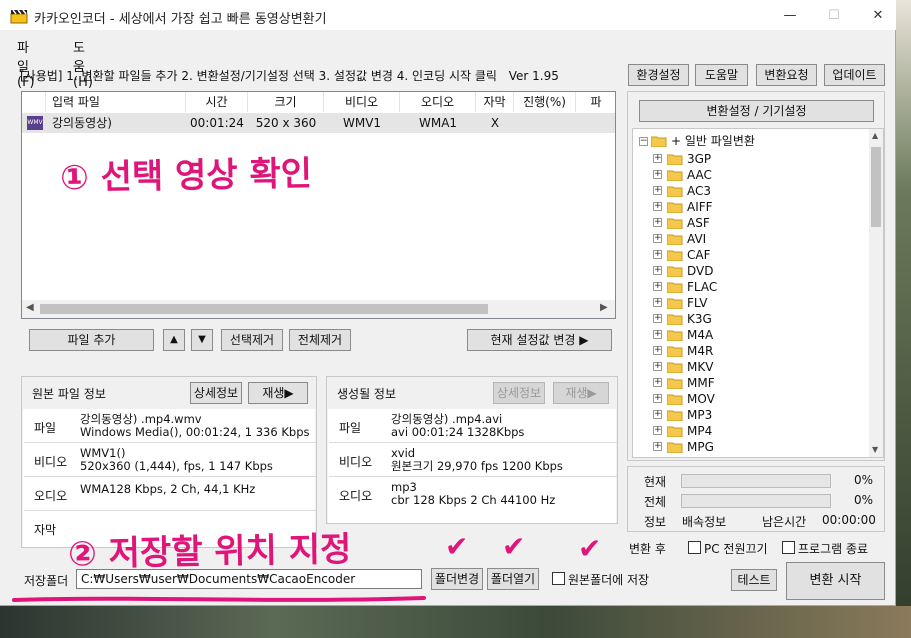 This screenshot has width=911, height=638. Describe the element at coordinates (539, 340) in the screenshot. I see `change-current-settings-button: 현재 설정값 변경 ▶` at that location.